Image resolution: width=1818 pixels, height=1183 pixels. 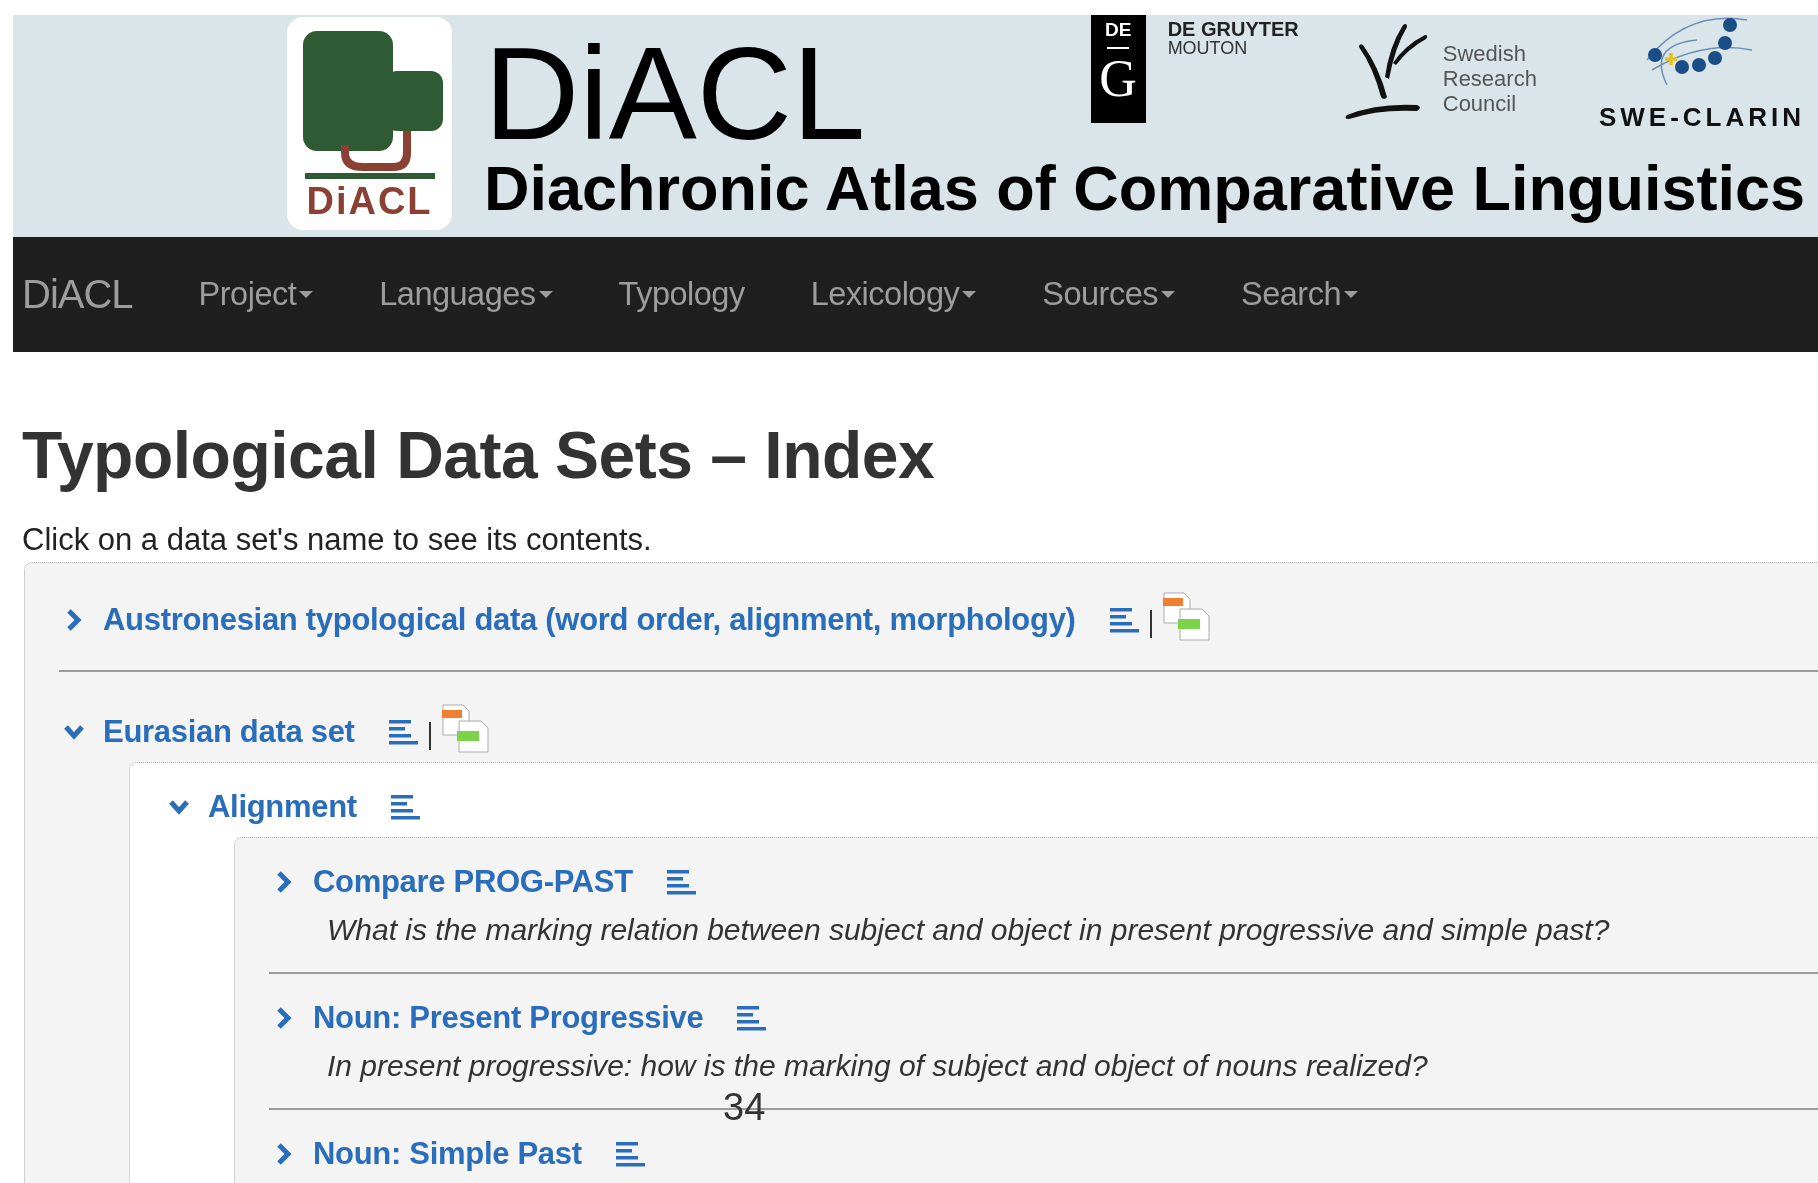 I want to click on council-name: Council, so click(x=1480, y=103).